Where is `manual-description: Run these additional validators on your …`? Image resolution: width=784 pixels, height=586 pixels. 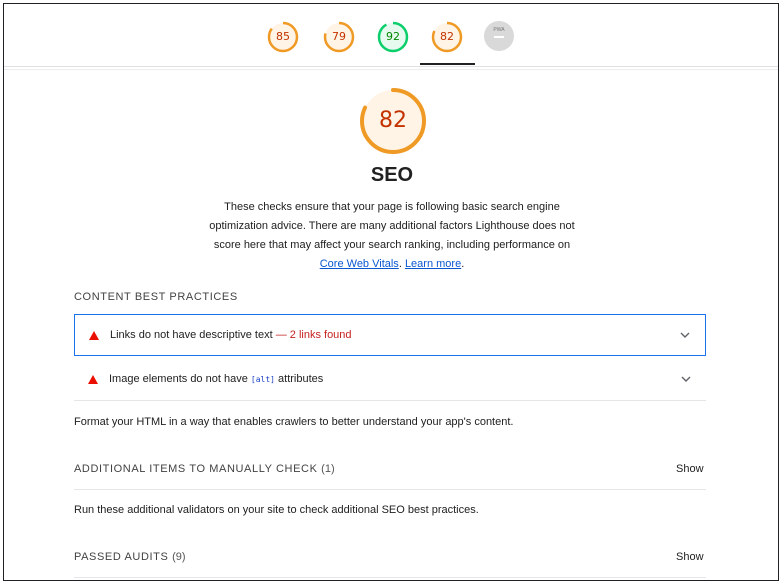
manual-description: Run these additional validators on your … is located at coordinates (276, 510).